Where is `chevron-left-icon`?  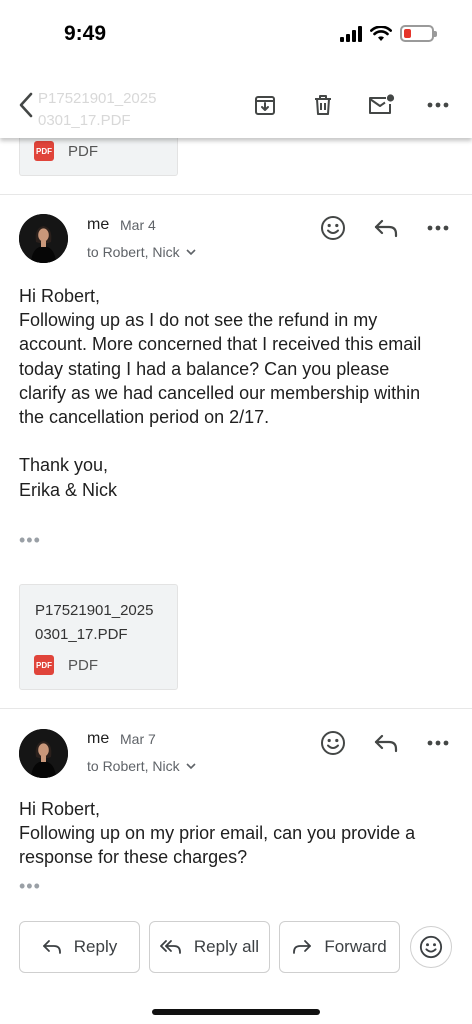 chevron-left-icon is located at coordinates (26, 105).